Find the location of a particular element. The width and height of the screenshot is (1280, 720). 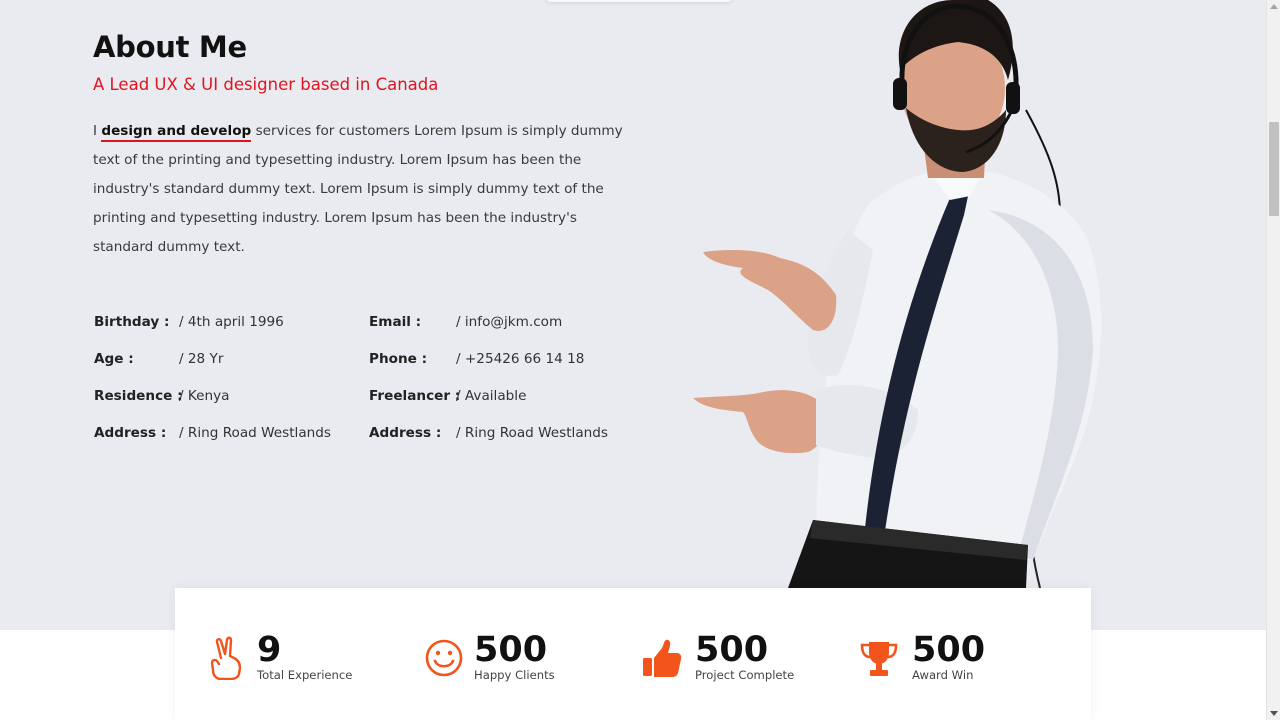

smiley-icon is located at coordinates (444, 658).